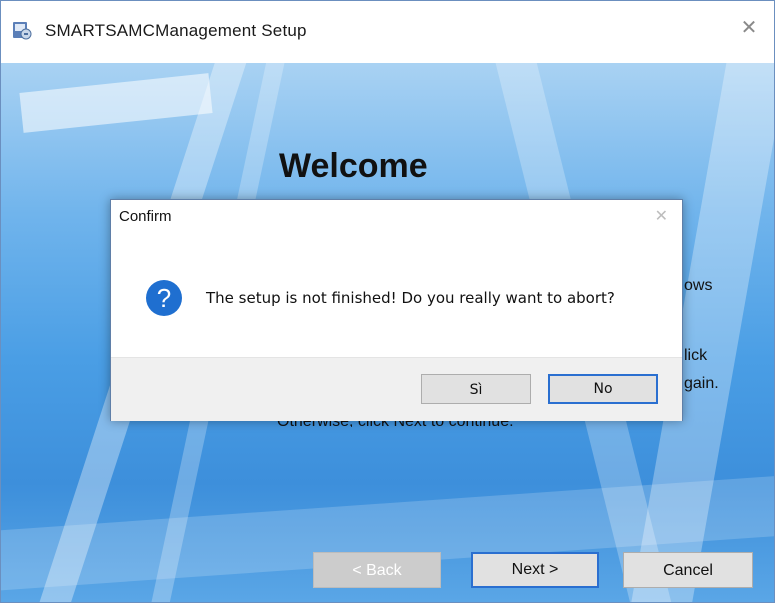 This screenshot has width=775, height=603. Describe the element at coordinates (696, 355) in the screenshot. I see `intro-text-fragment: lick` at that location.